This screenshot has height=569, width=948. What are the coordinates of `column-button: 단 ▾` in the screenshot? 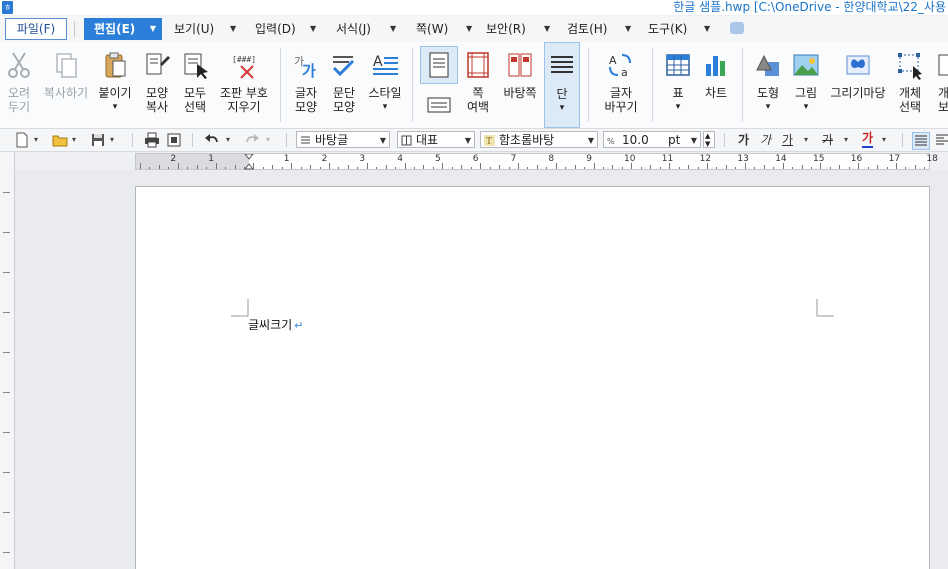 It's located at (562, 85).